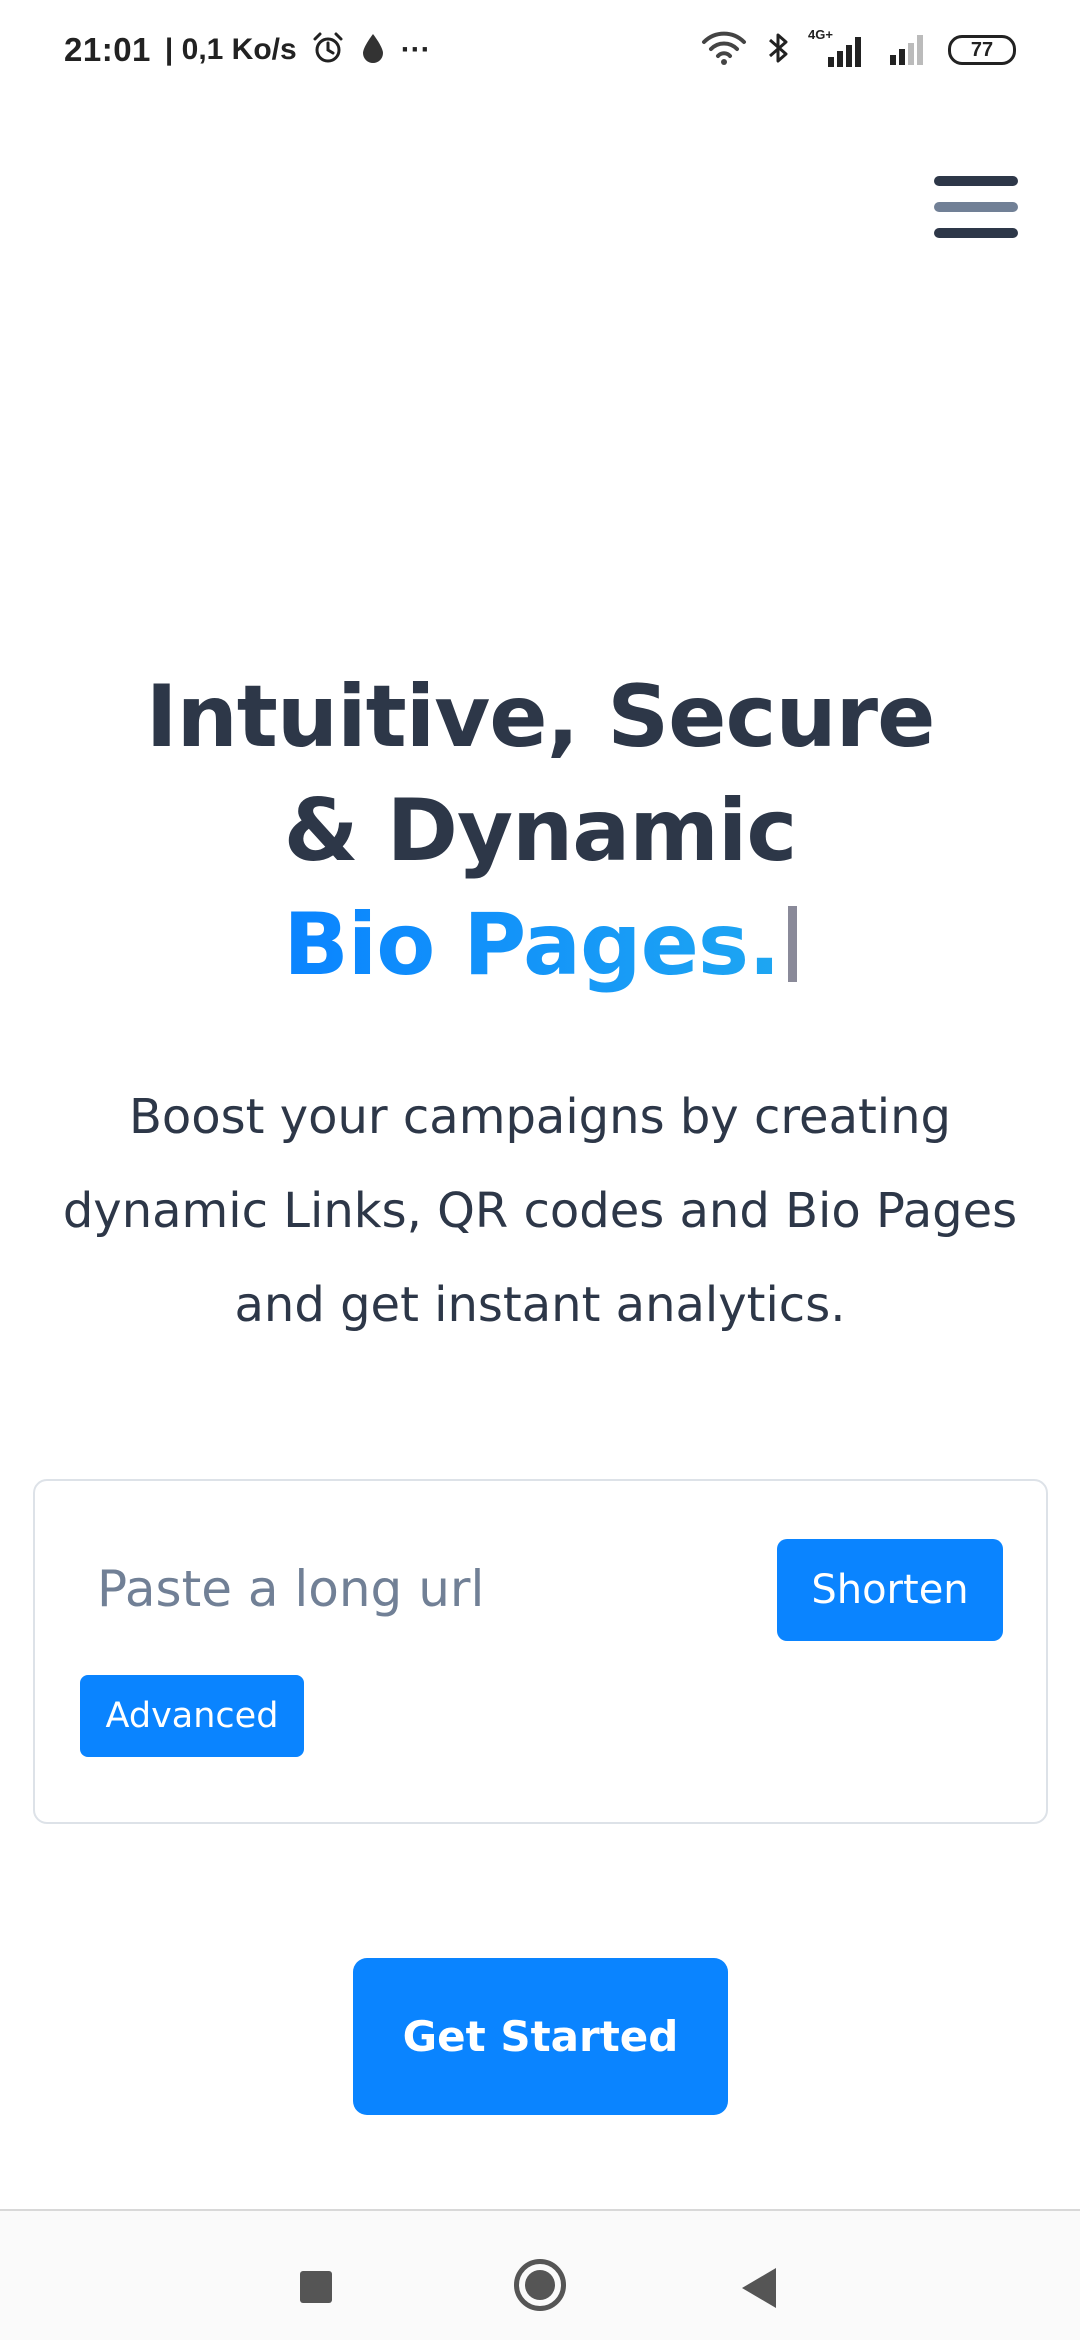 This screenshot has height=2340, width=1080. Describe the element at coordinates (540, 717) in the screenshot. I see `headline-line-1: Intuitive, Secure` at that location.